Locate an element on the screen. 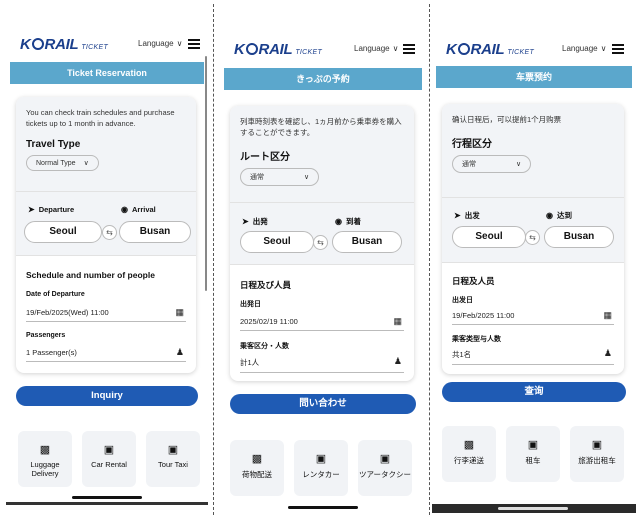 The height and width of the screenshot is (519, 642). departure-label: ➤ 出发 is located at coordinates (467, 215).